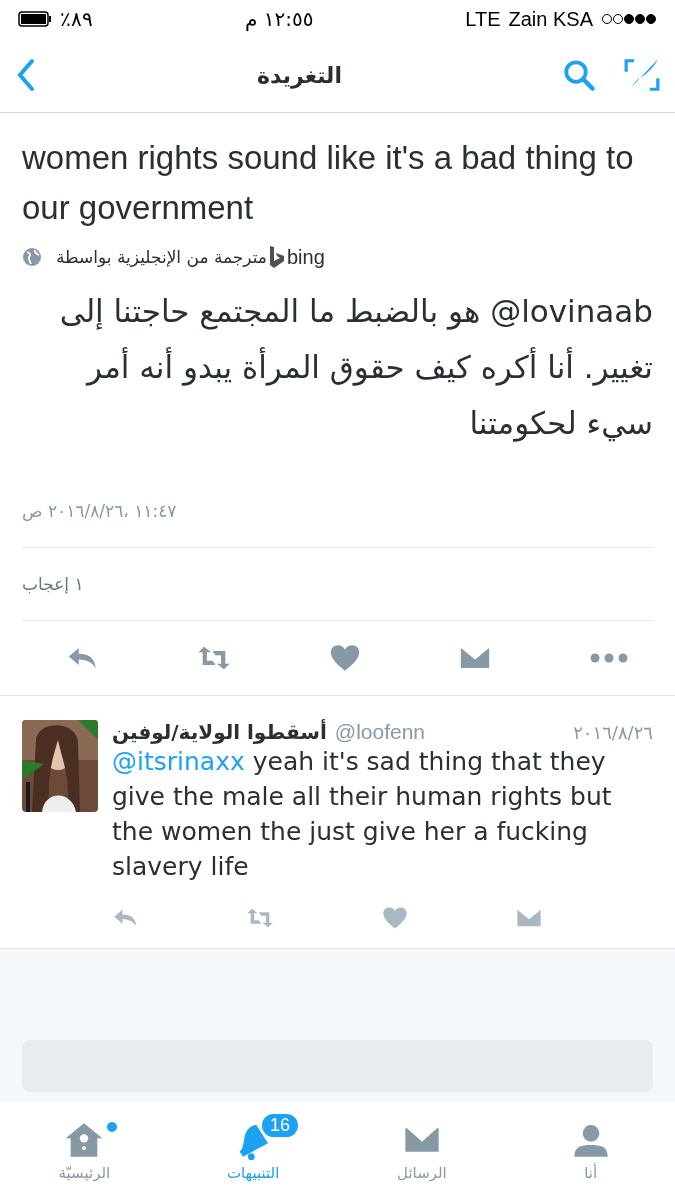 The height and width of the screenshot is (1200, 675). I want to click on page-title: التغريدة, so click(299, 75).